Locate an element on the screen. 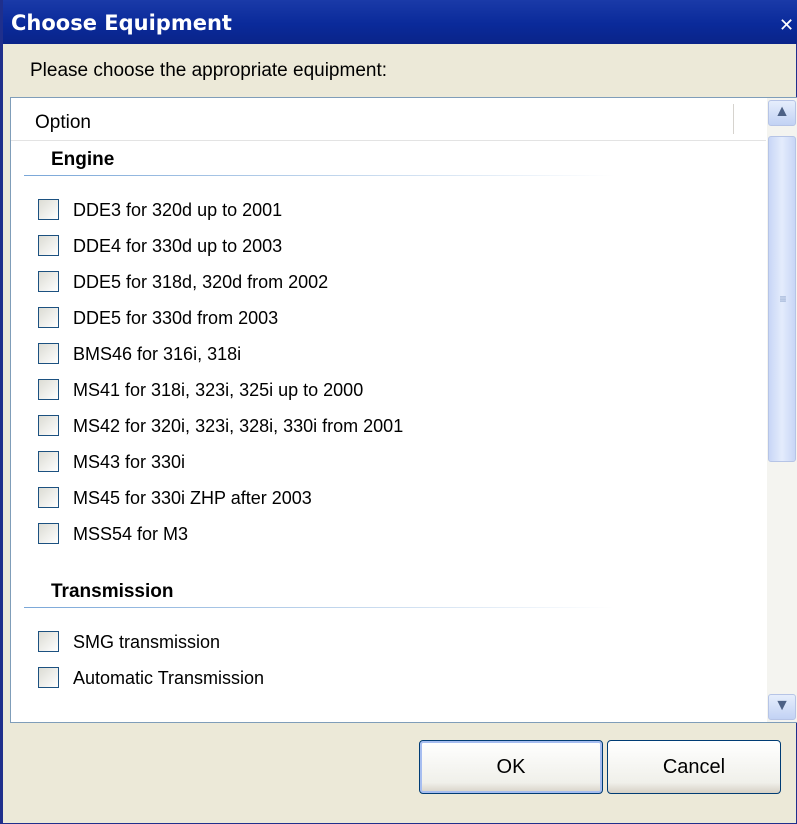 The image size is (797, 824). item-label: MSS54 for M3 is located at coordinates (131, 534).